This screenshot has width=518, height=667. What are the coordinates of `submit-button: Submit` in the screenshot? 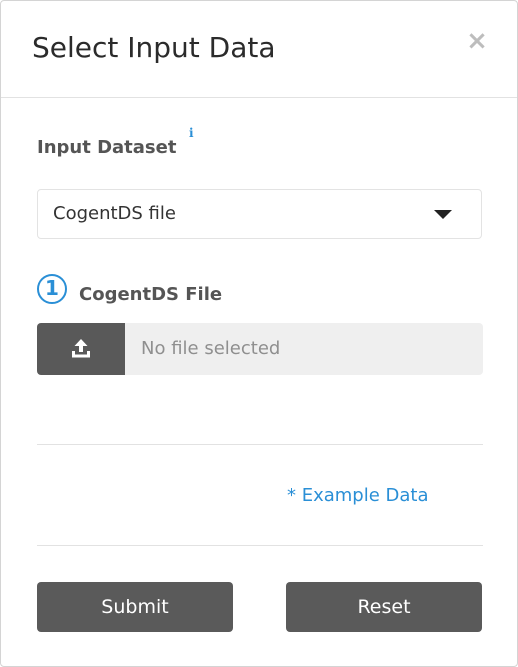 It's located at (135, 607).